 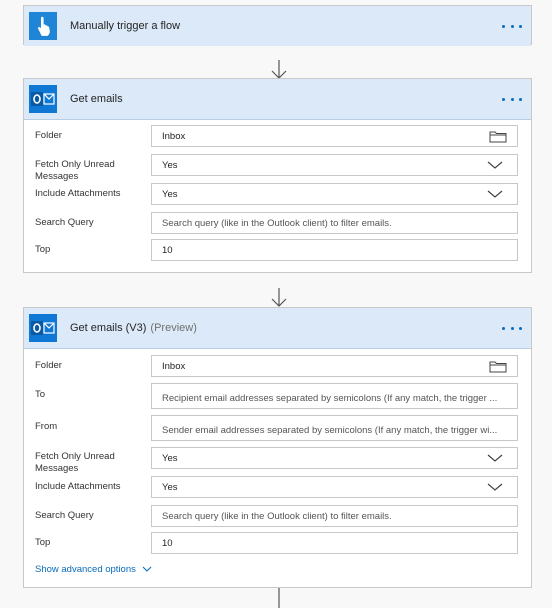 I want to click on get-emails-header: Get emails, so click(x=277, y=99).